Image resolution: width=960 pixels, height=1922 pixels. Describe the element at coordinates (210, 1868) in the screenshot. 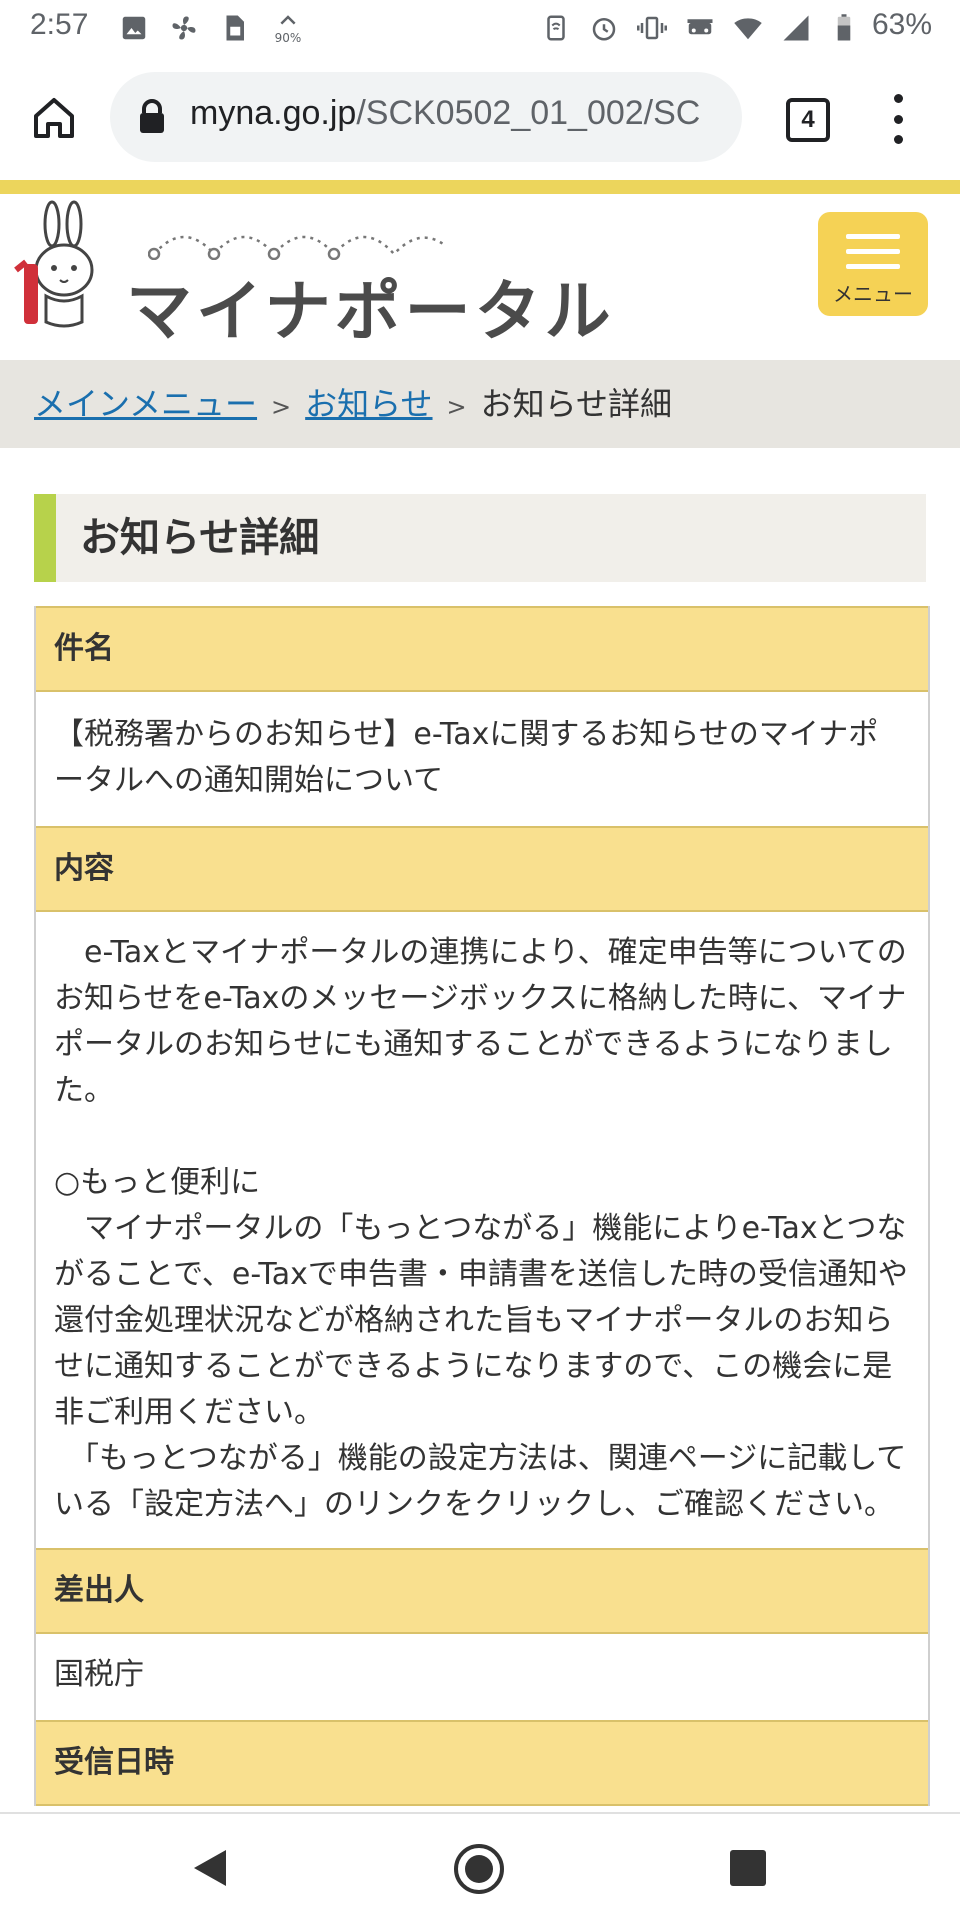

I see `back-icon` at that location.